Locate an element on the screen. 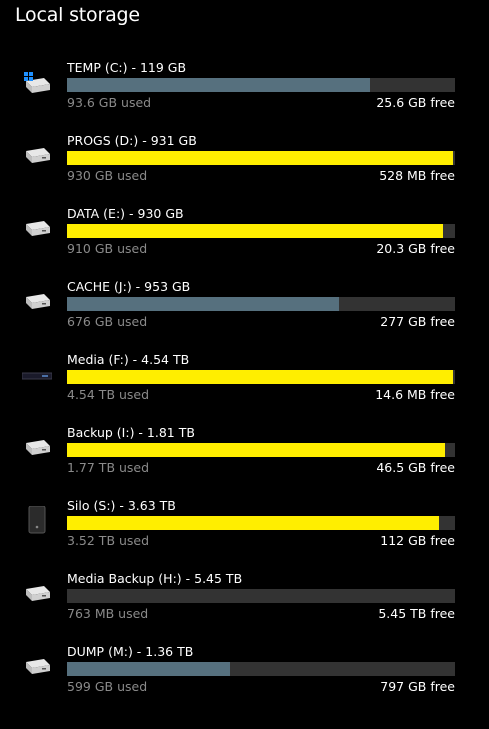 This screenshot has width=489, height=729. drive-name: DATA (E:) - 930 GB is located at coordinates (125, 213).